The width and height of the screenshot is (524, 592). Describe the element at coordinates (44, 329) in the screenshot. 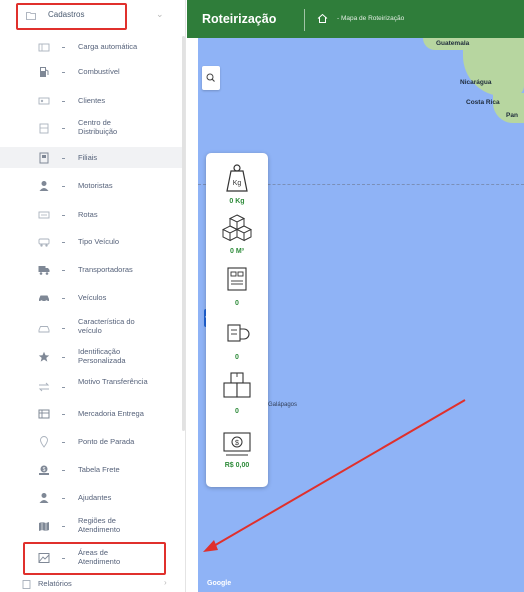

I see `vehicle-feature-icon` at that location.